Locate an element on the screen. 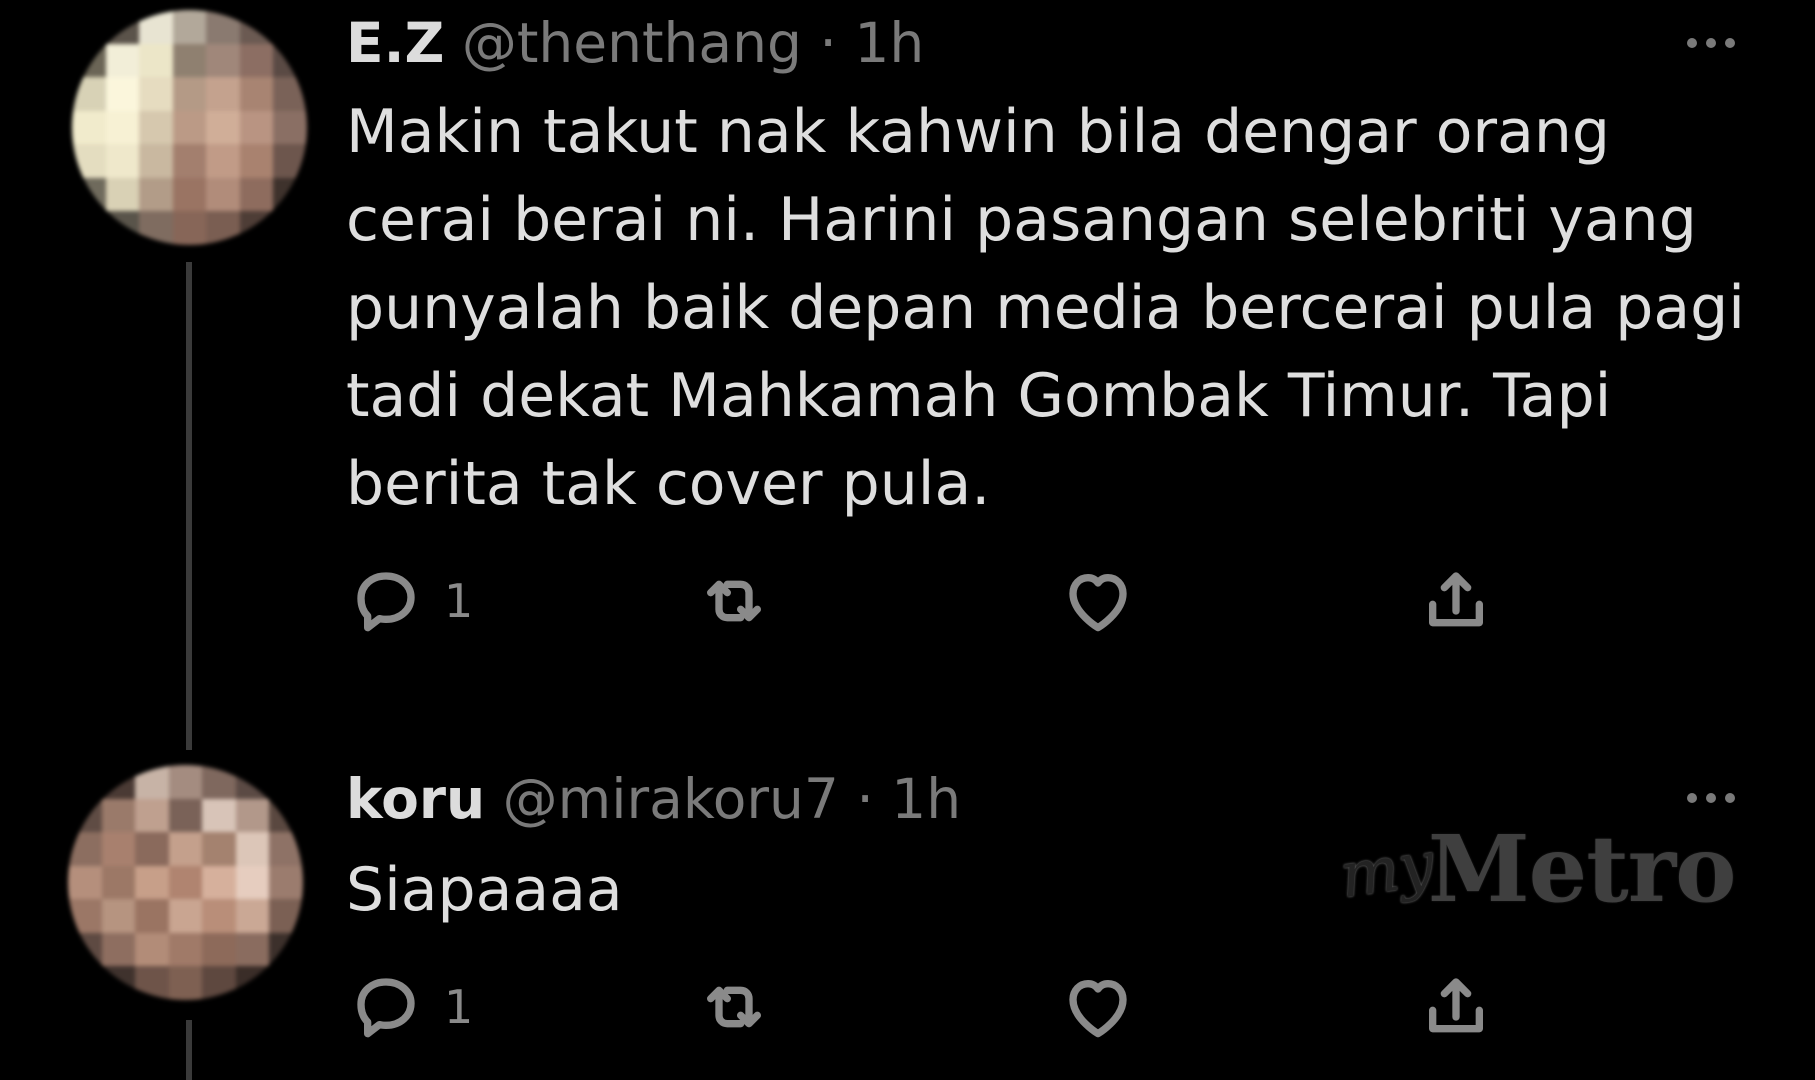 The image size is (1815, 1080). username: @thenthang is located at coordinates (632, 43).